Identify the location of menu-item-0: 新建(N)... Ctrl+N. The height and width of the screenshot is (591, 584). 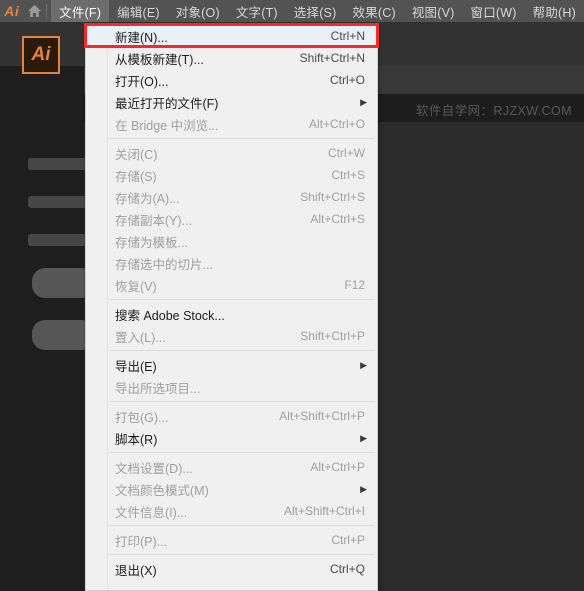
(231, 36).